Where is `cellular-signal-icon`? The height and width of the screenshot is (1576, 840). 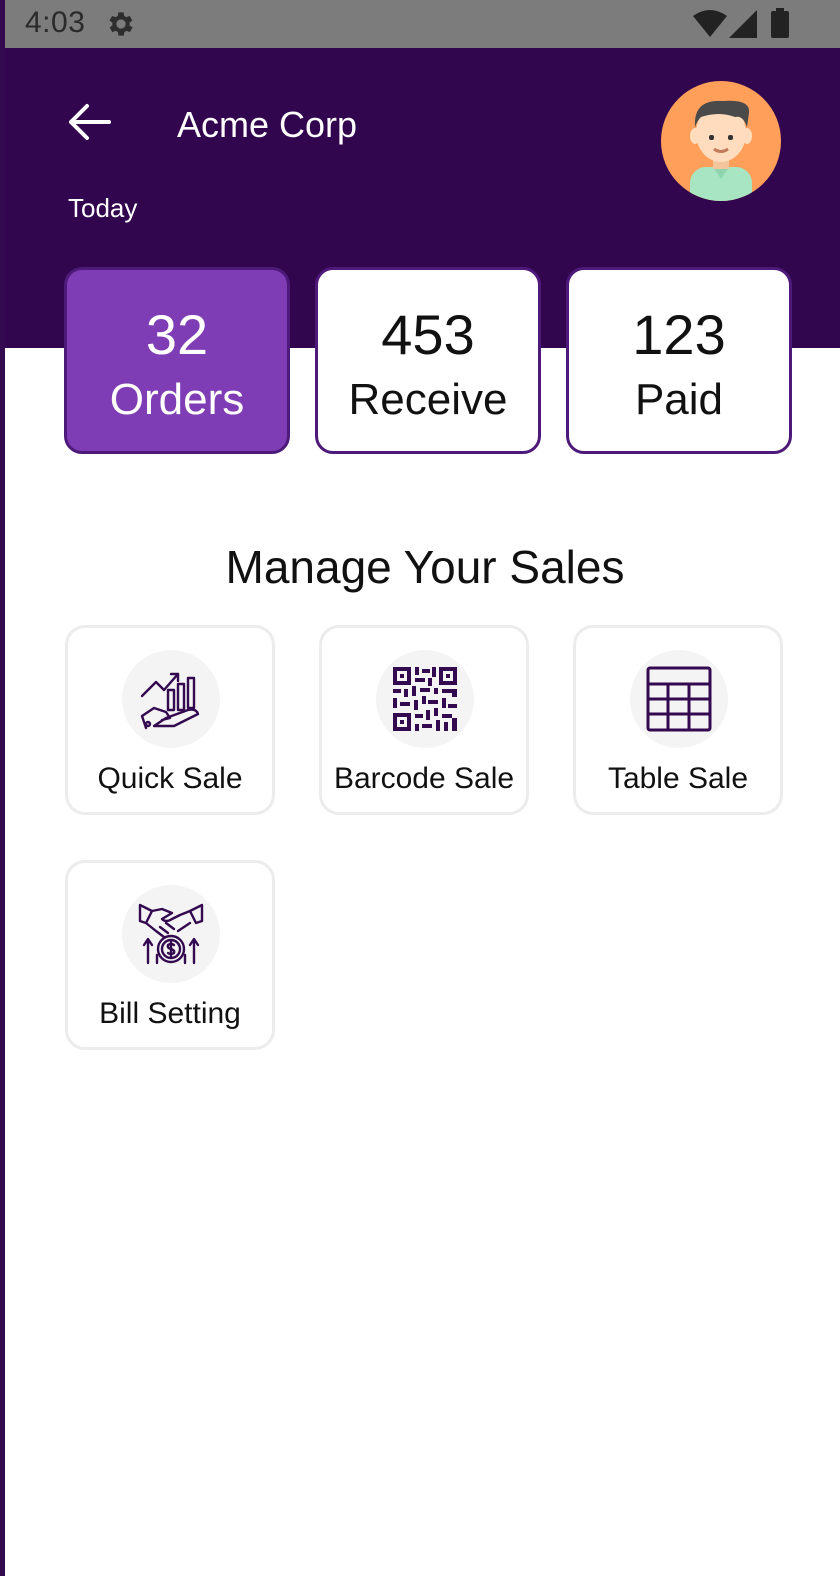
cellular-signal-icon is located at coordinates (743, 24).